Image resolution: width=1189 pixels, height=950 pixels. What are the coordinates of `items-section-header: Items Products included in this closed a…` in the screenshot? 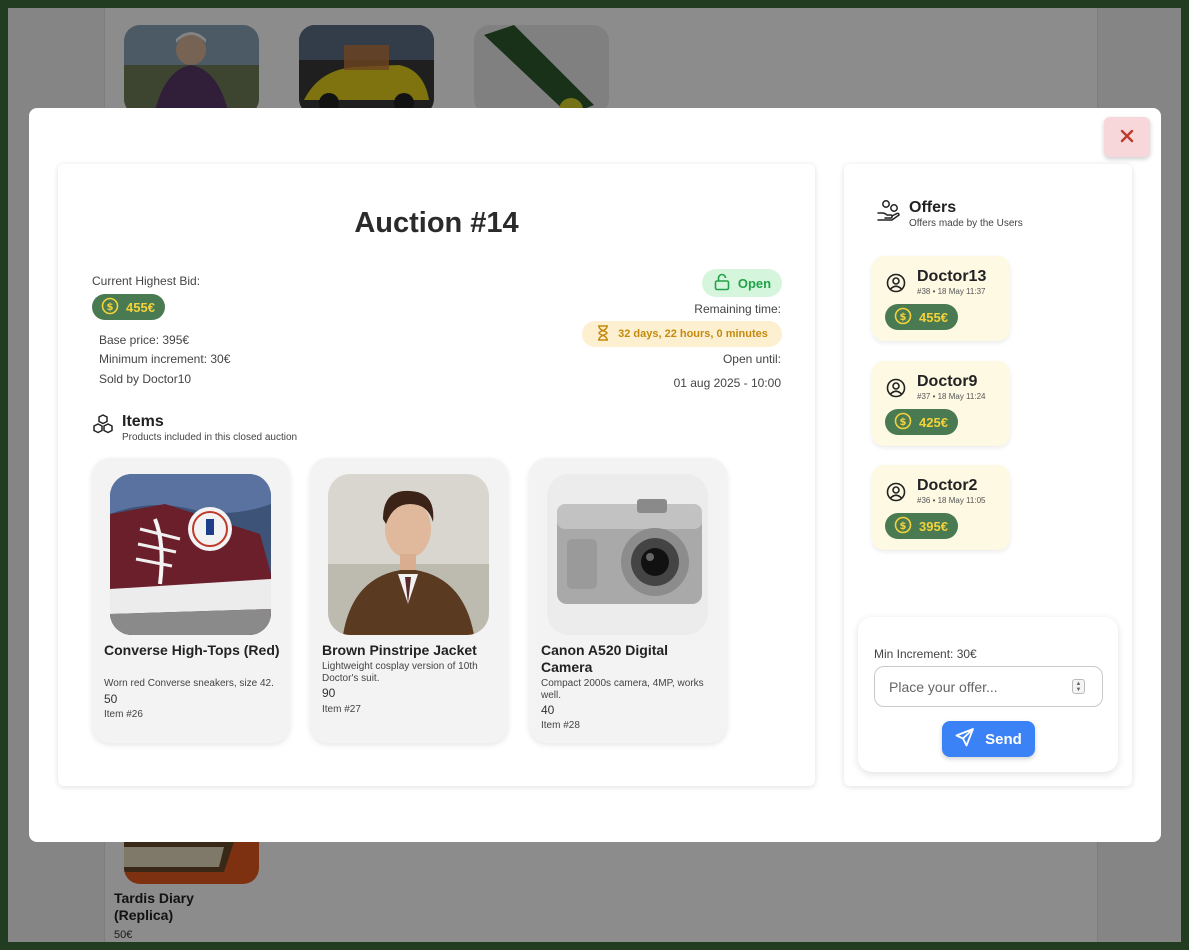 It's located at (194, 428).